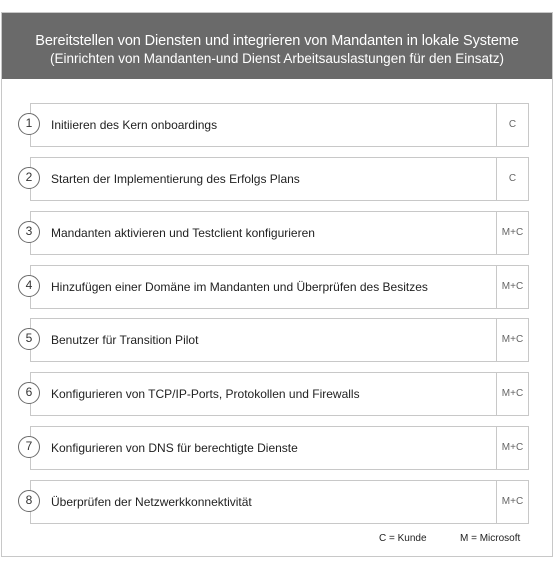 The width and height of the screenshot is (556, 575). Describe the element at coordinates (512, 233) in the screenshot. I see `step-responsibility-3: M+C` at that location.